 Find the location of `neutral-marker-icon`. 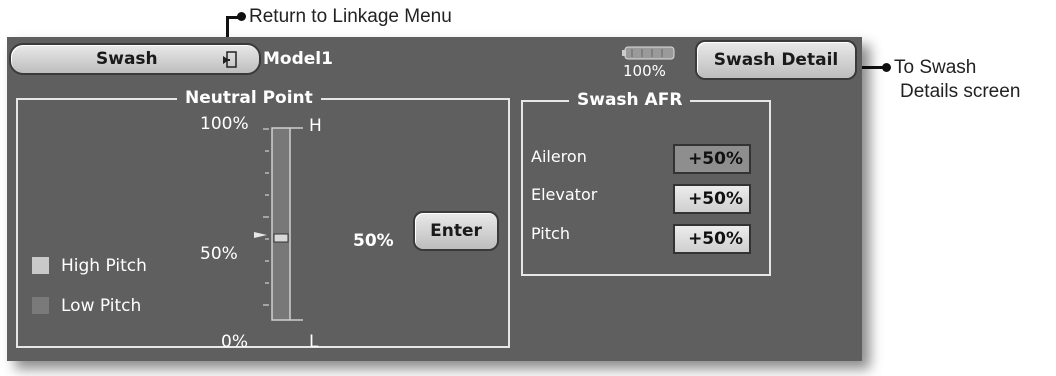

neutral-marker-icon is located at coordinates (261, 231).